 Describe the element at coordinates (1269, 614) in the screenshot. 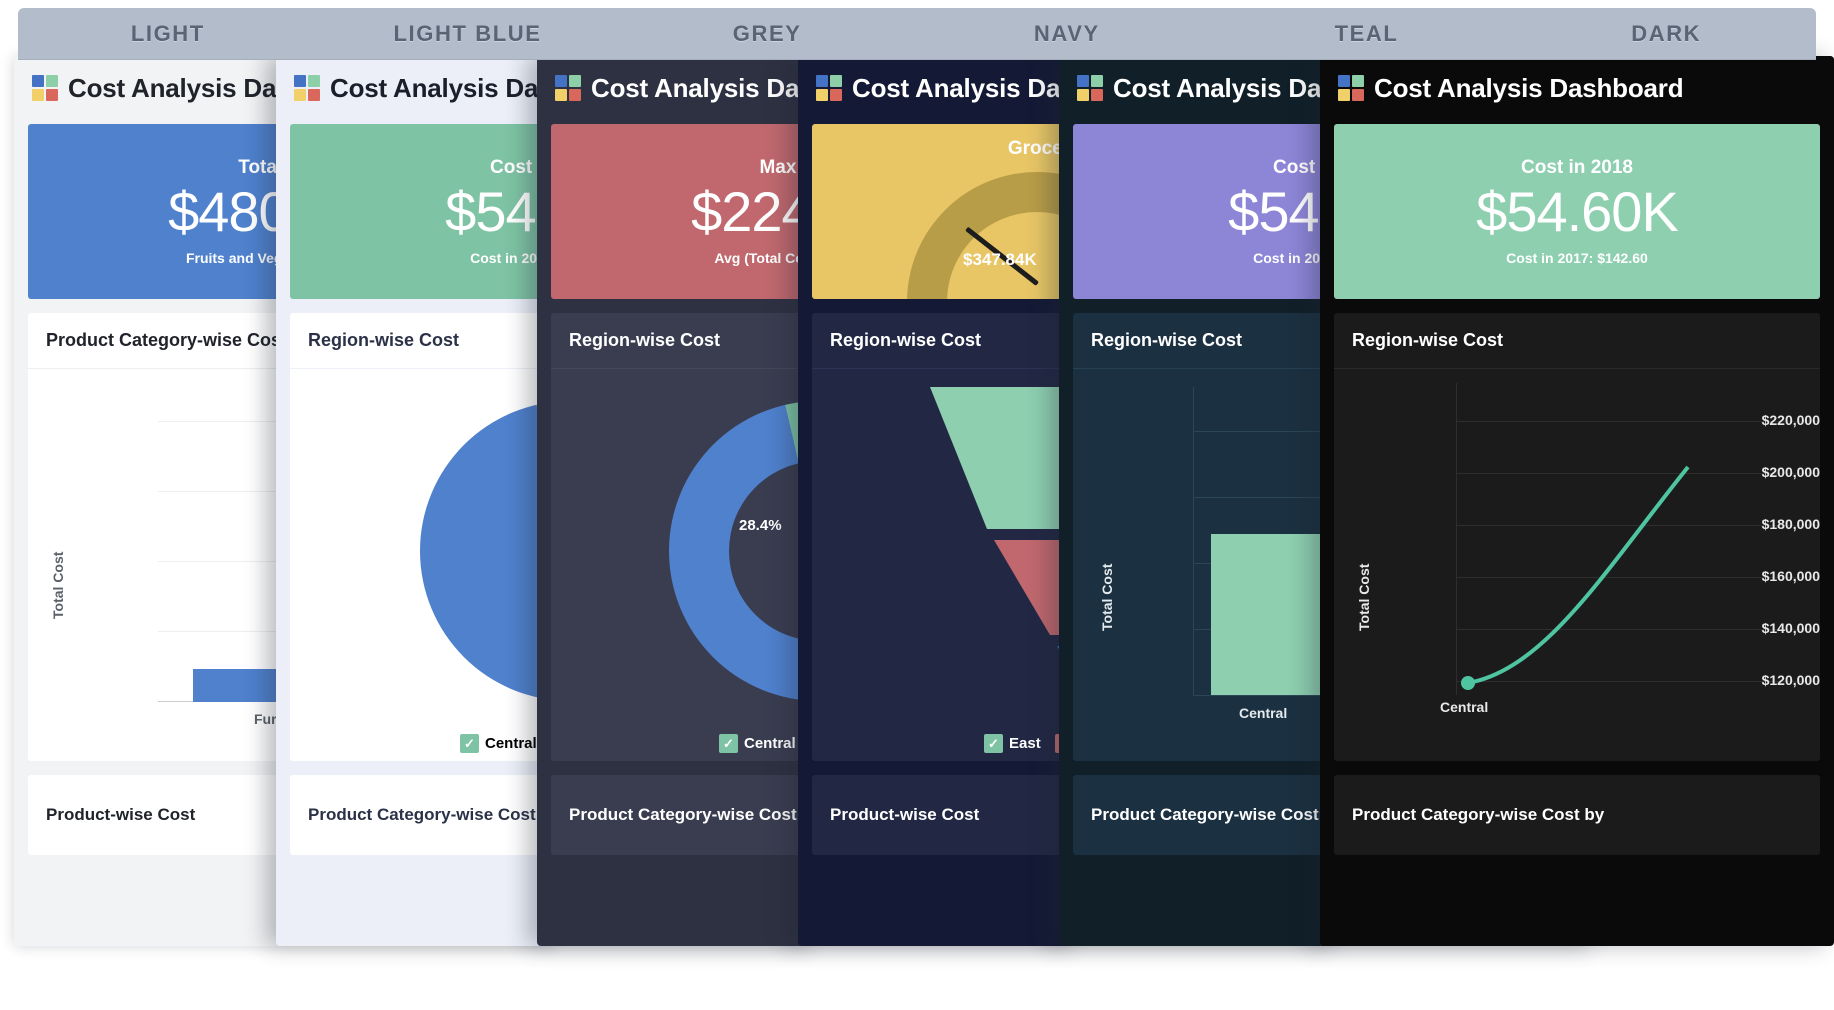

I see `bar-central` at that location.